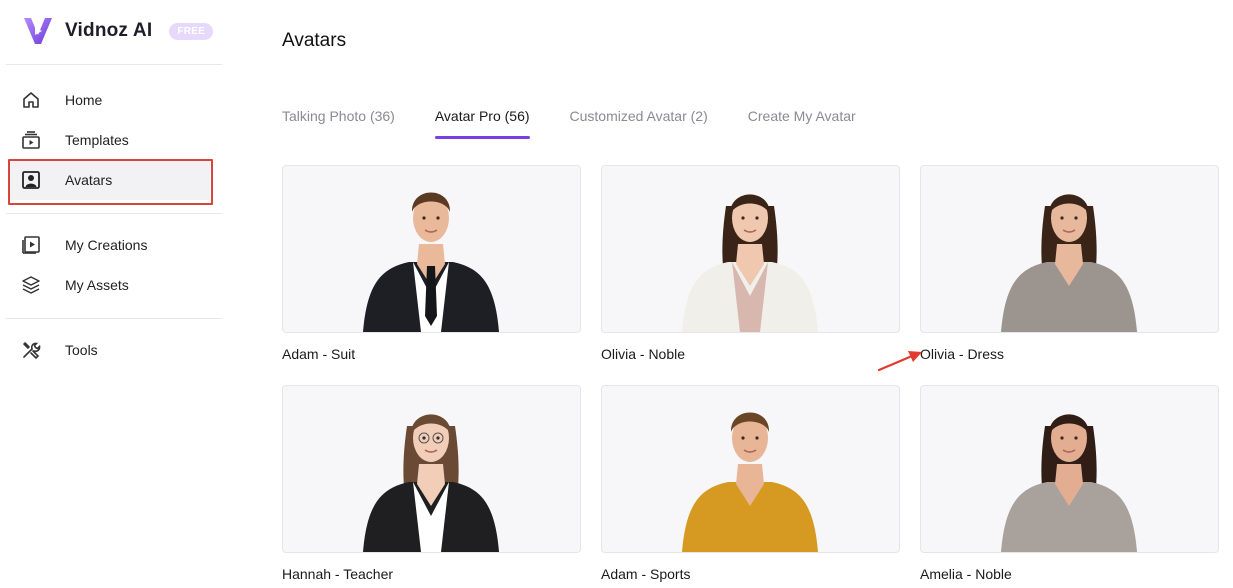 This screenshot has width=1233, height=588. Describe the element at coordinates (802, 124) in the screenshot. I see `tab-create-my-avatar: Create My Avatar` at that location.